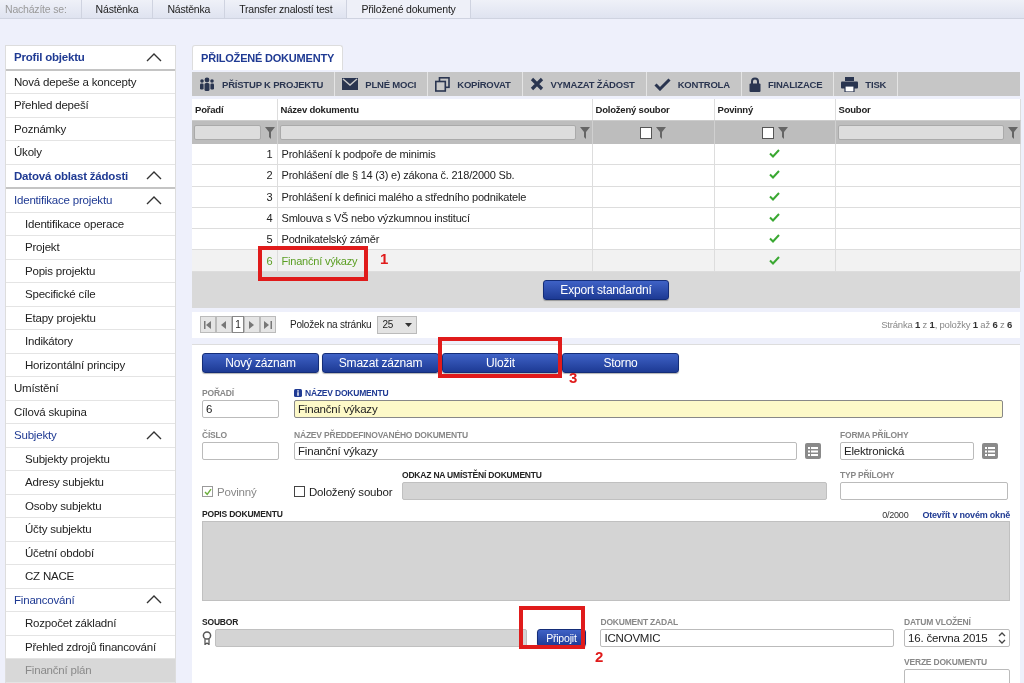  I want to click on table-row: 4 Smlouva s VŠ nebo výzkumnou institucí, so click(606, 218).